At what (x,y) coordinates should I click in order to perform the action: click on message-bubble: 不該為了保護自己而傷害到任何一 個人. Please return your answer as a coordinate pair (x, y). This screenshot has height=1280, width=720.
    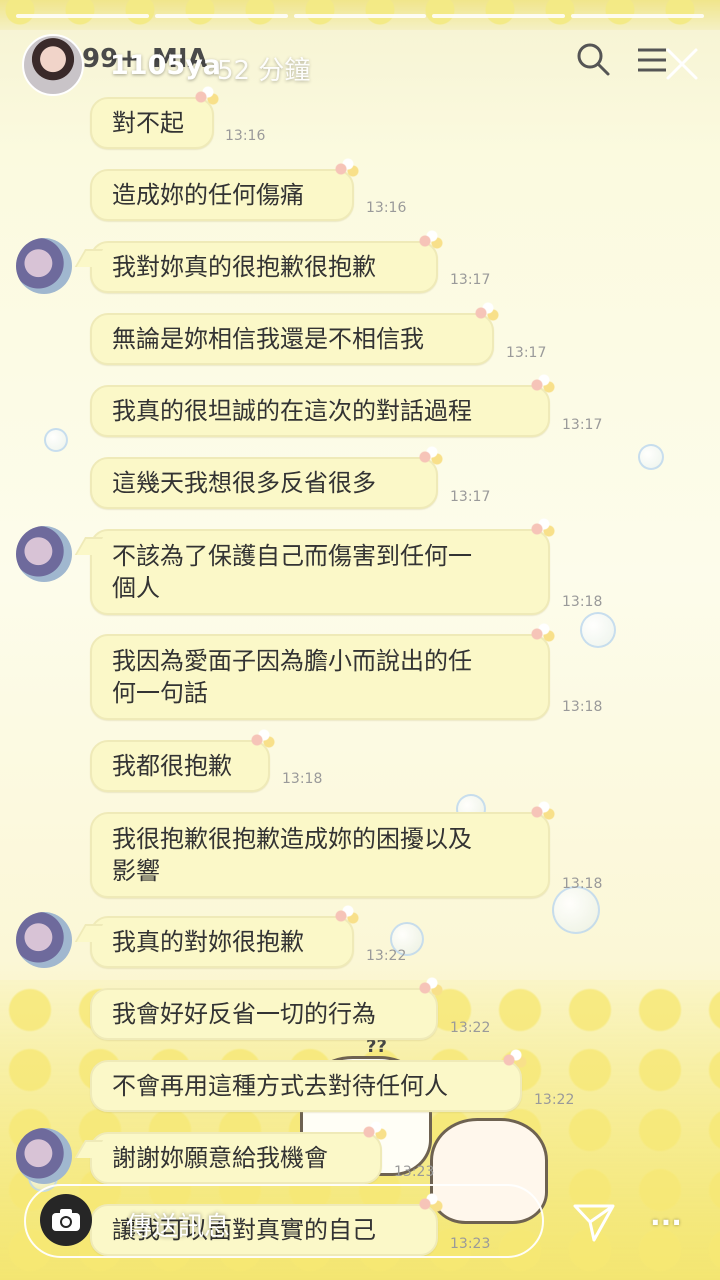
    Looking at the image, I should click on (323, 566).